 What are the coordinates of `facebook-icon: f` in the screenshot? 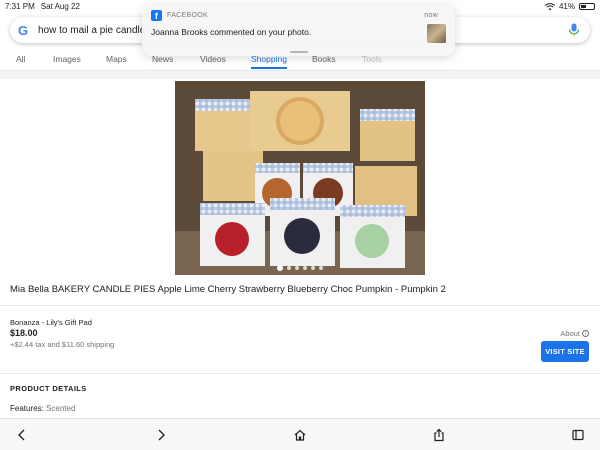 It's located at (156, 15).